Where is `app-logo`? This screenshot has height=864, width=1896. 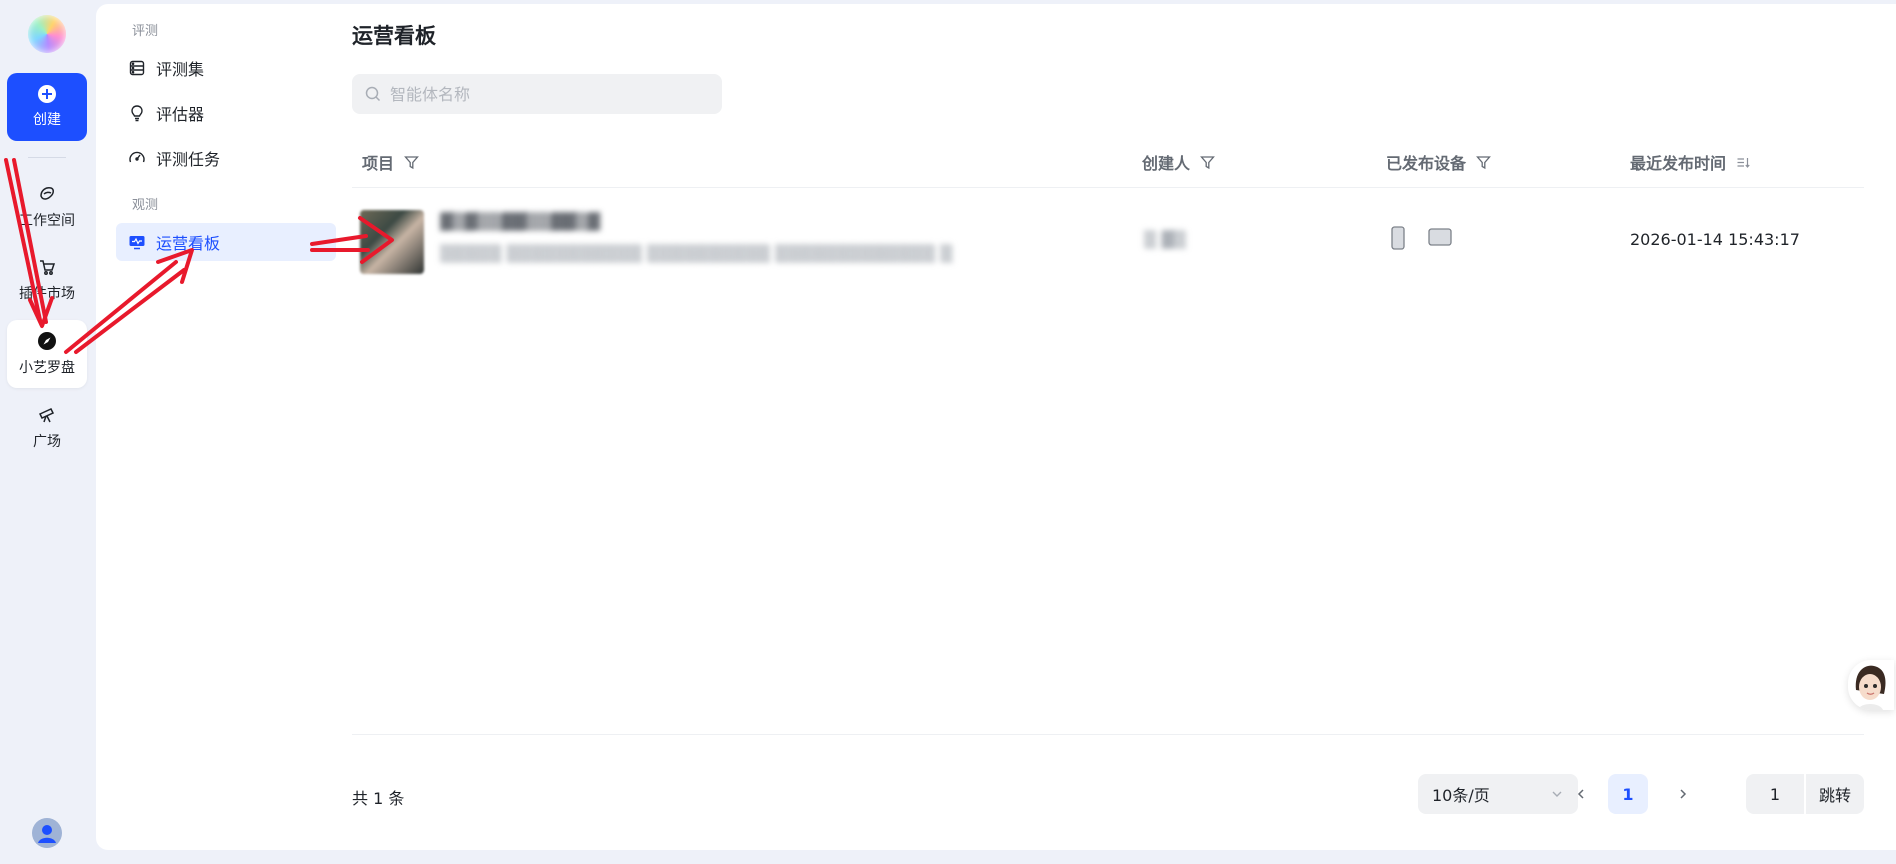
app-logo is located at coordinates (47, 34).